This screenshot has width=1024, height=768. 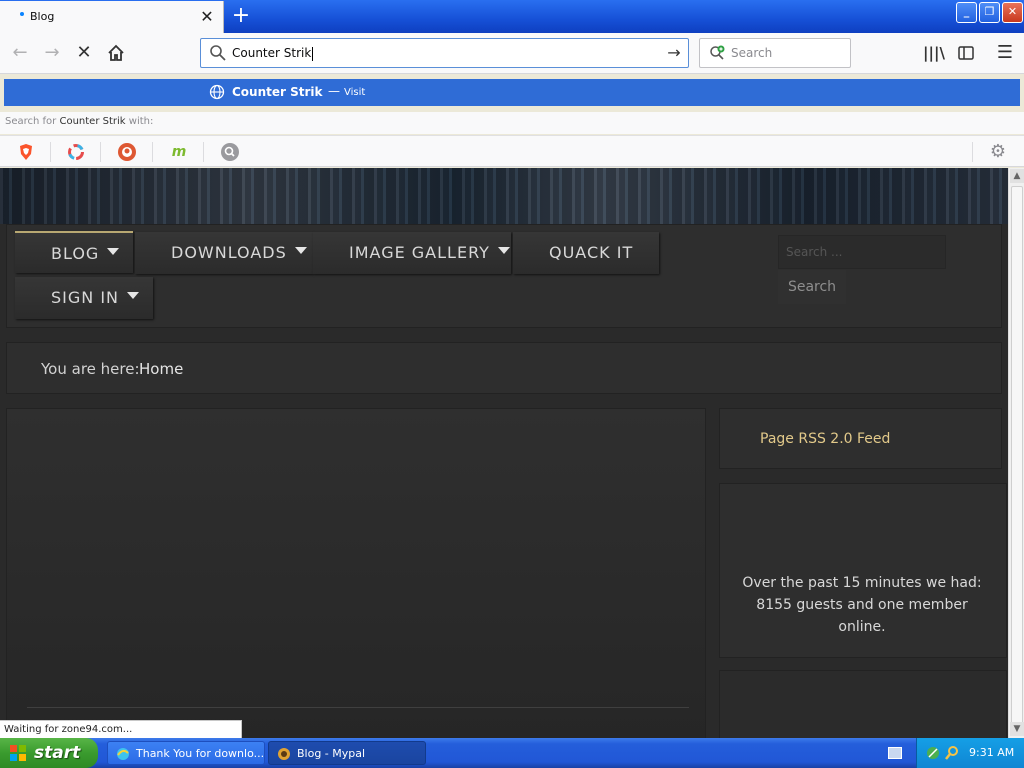 What do you see at coordinates (273, 53) in the screenshot?
I see `url-input: Counter Strik` at bounding box center [273, 53].